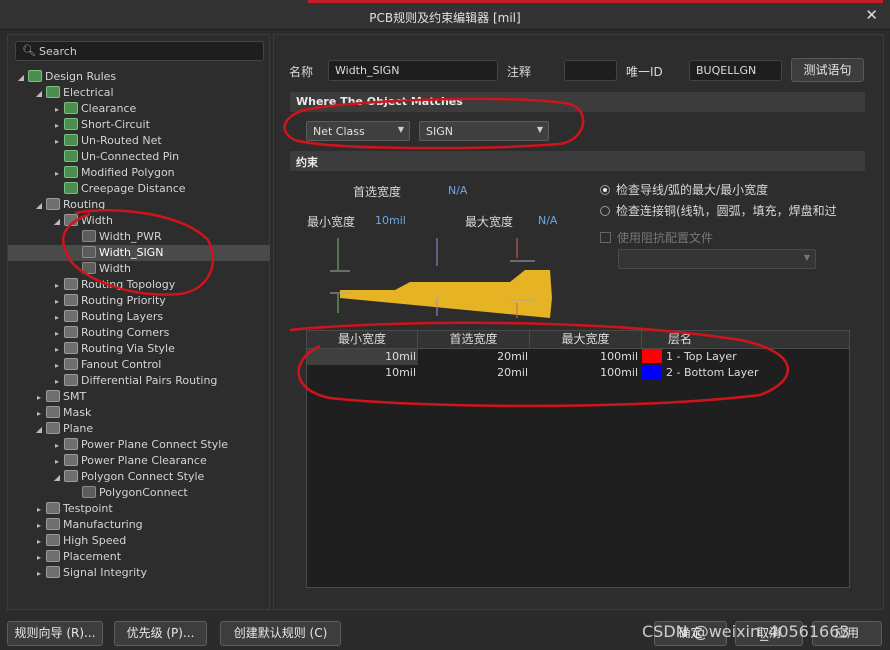 The image size is (890, 650). What do you see at coordinates (139, 157) in the screenshot?
I see `tree-item: Un-Connected Pin` at bounding box center [139, 157].